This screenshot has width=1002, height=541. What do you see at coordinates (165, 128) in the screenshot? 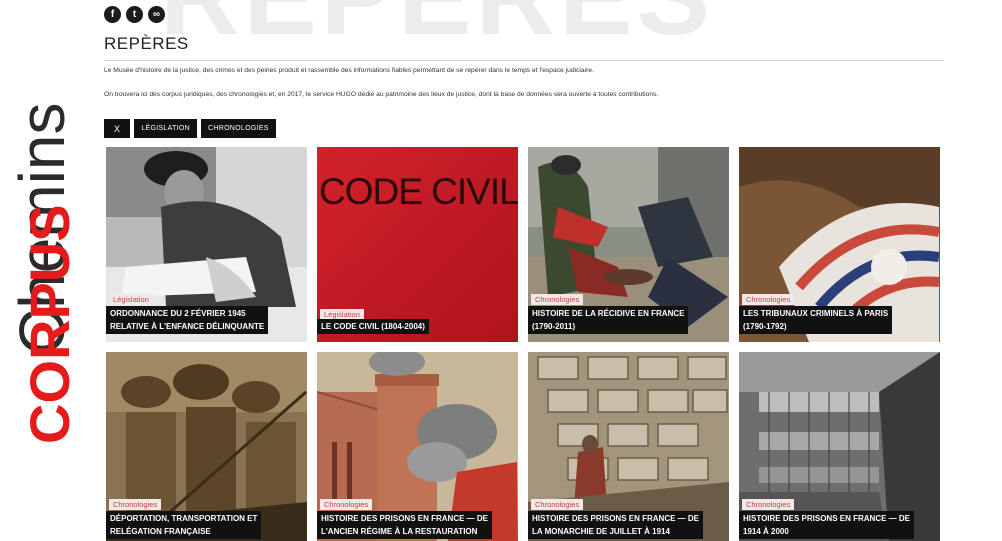
I see `filter-legislation-button: LÉGISLATION` at bounding box center [165, 128].